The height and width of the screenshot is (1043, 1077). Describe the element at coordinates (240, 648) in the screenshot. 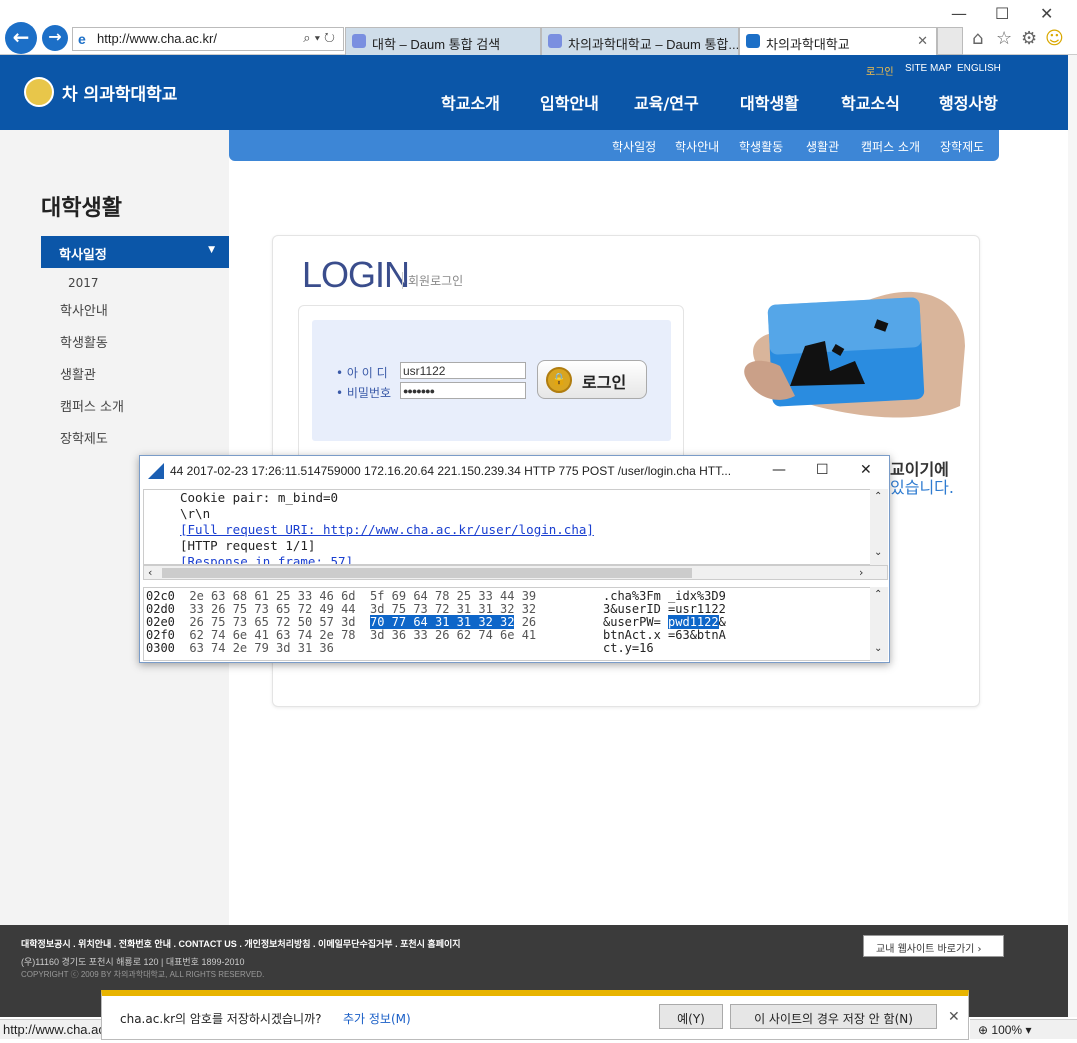

I see `hex-row: 0300 63 74 2e 79 3d 31 36` at that location.